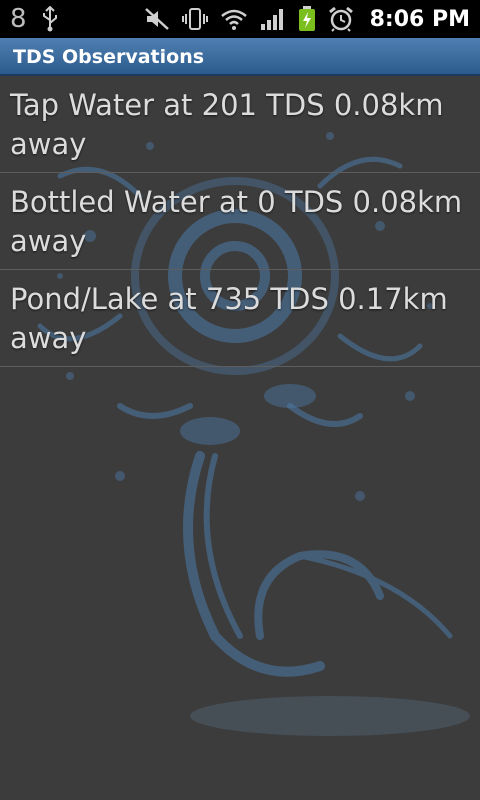 This screenshot has width=480, height=800. What do you see at coordinates (157, 19) in the screenshot?
I see `mute-icon` at bounding box center [157, 19].